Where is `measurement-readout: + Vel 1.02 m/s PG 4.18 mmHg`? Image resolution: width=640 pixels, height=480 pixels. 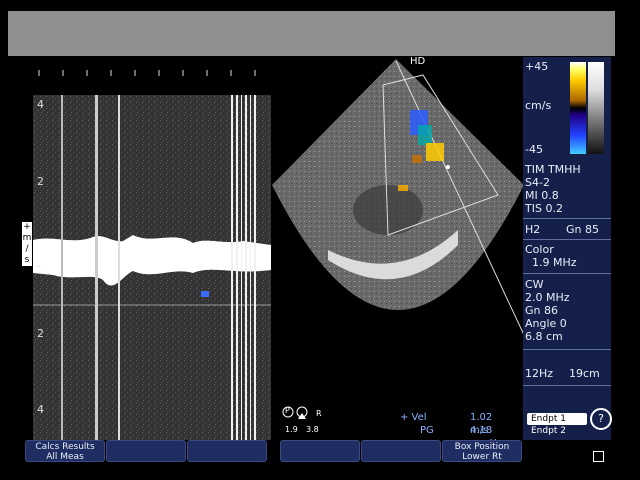 measurement-readout: + Vel 1.02 m/s PG 4.18 mmHg is located at coordinates (451, 430).